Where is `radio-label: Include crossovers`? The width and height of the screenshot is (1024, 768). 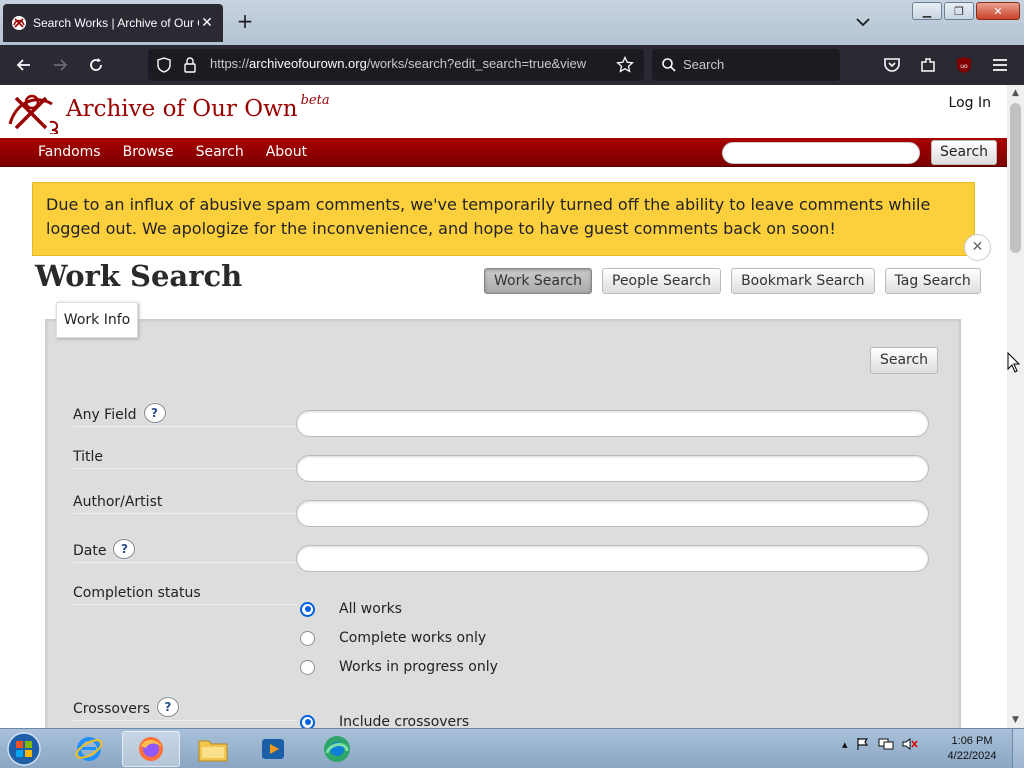 radio-label: Include crossovers is located at coordinates (404, 721).